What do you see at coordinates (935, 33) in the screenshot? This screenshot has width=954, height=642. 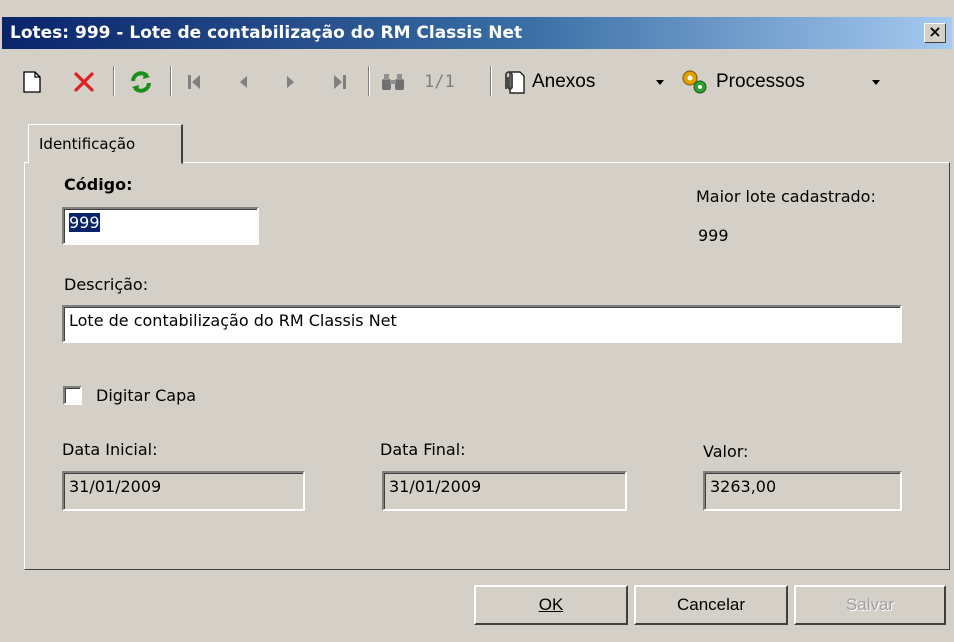 I see `close-button: ×` at bounding box center [935, 33].